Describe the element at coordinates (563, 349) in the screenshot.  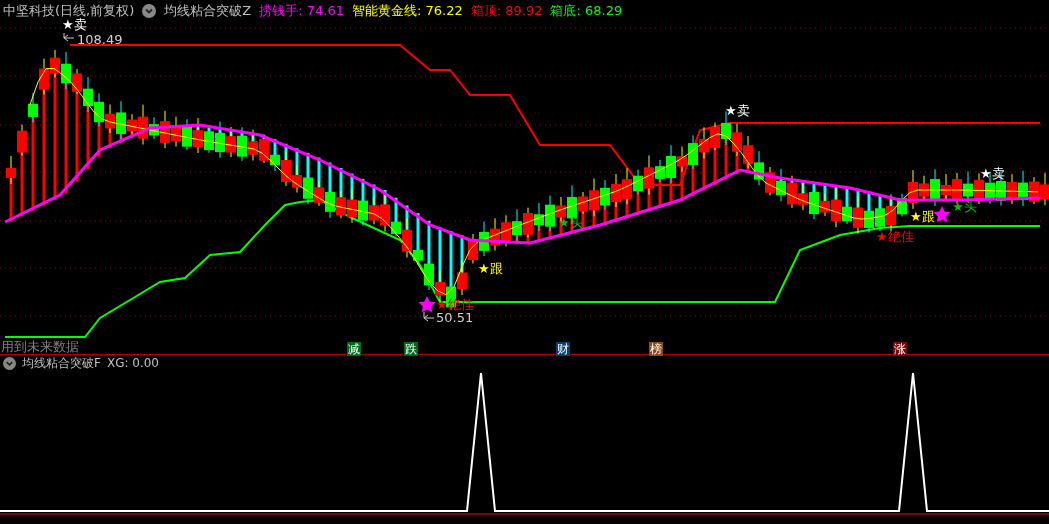
I see `tag-label: 财` at that location.